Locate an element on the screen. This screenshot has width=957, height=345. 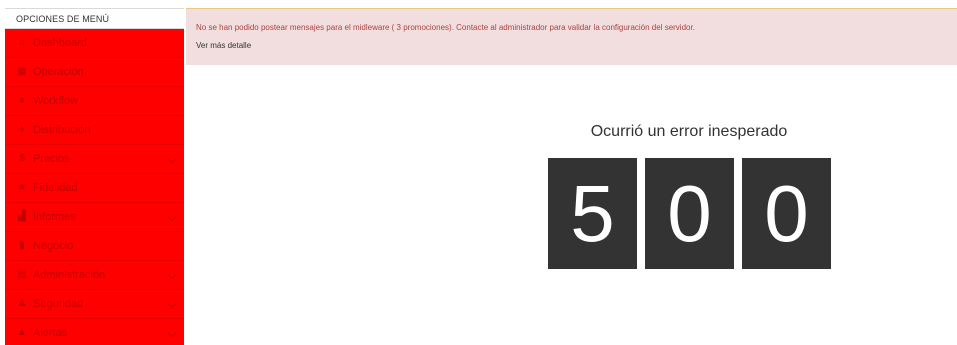
sidebar-item-label: Workflow is located at coordinates (56, 101).